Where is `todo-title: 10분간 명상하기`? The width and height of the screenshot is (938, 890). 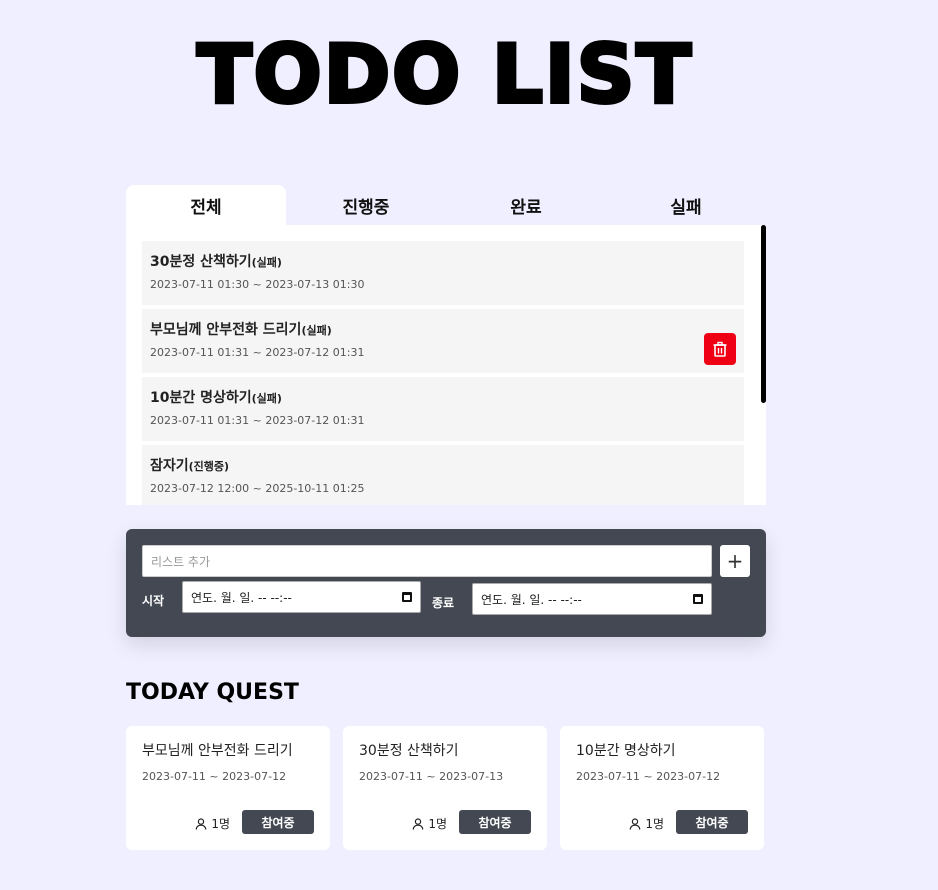 todo-title: 10분간 명상하기 is located at coordinates (201, 398).